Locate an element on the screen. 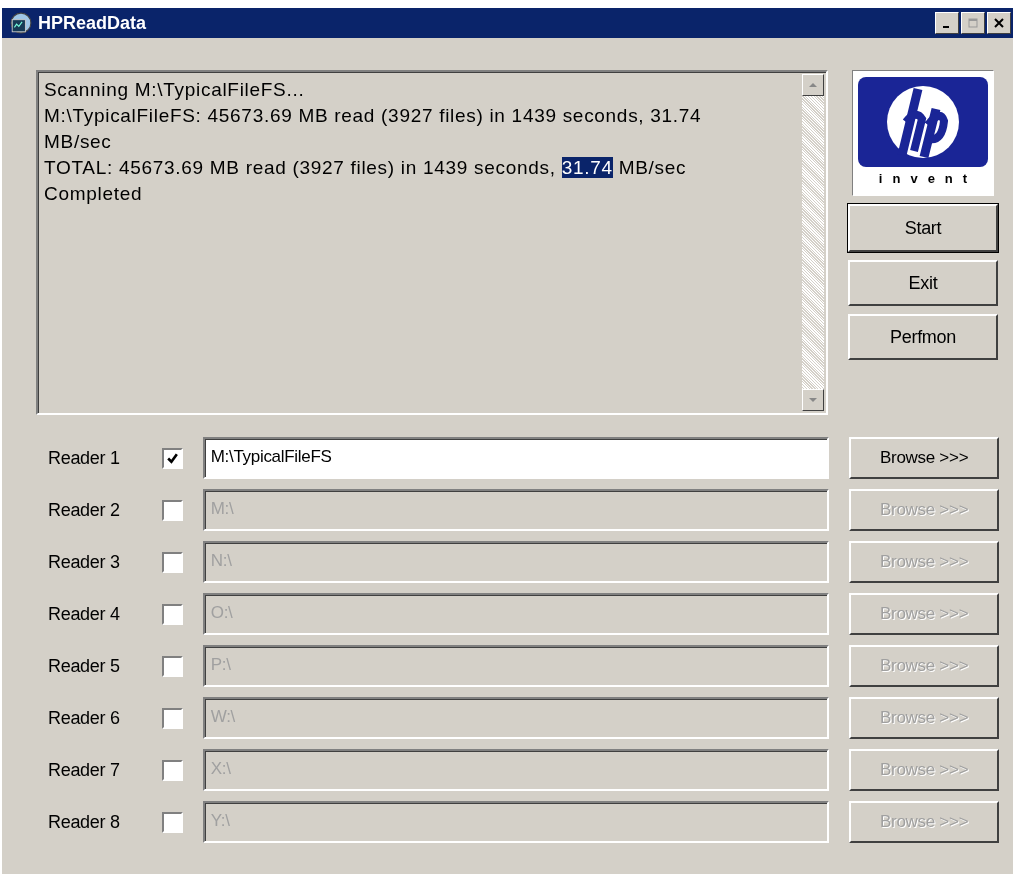  close-icon is located at coordinates (999, 23).